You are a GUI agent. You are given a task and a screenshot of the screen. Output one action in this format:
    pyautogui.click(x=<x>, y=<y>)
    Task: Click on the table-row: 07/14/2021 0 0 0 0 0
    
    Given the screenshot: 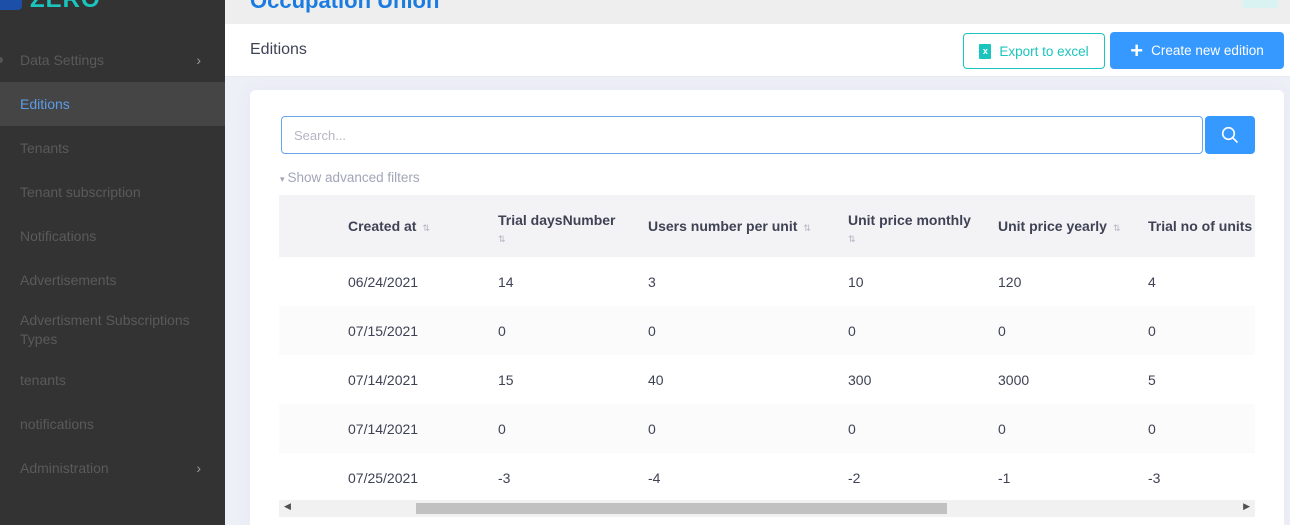 What is the action you would take?
    pyautogui.click(x=767, y=428)
    